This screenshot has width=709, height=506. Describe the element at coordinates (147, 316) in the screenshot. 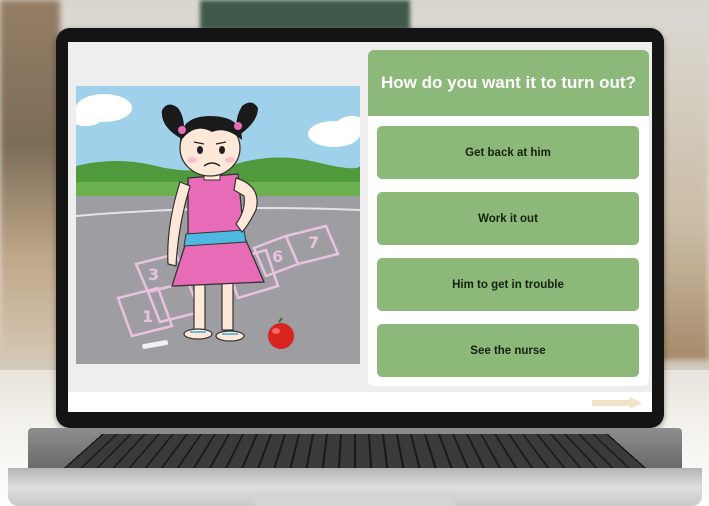

I see `hopscotch-number-1: 1` at that location.